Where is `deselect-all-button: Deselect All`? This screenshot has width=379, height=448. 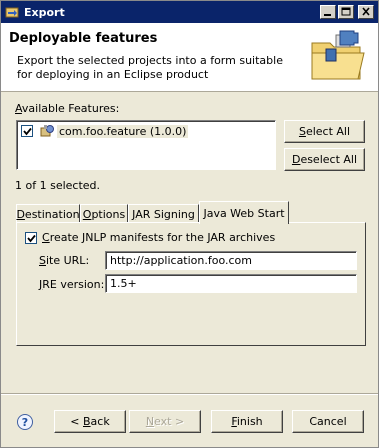
deselect-all-button: Deselect All is located at coordinates (324, 159).